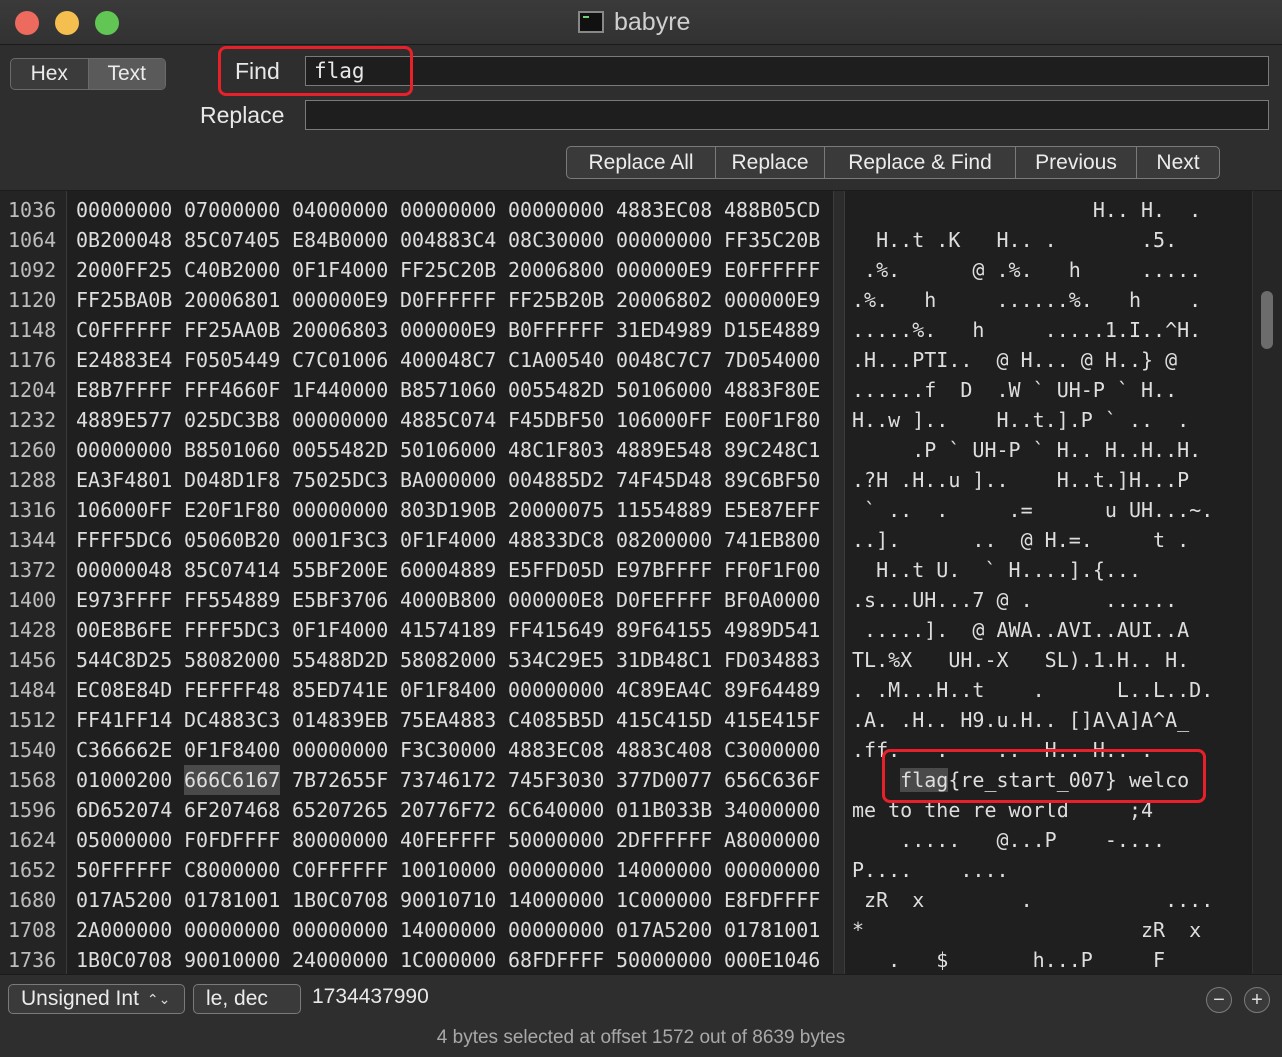 This screenshot has height=1057, width=1282. I want to click on hex-word: 85C07414, so click(232, 570).